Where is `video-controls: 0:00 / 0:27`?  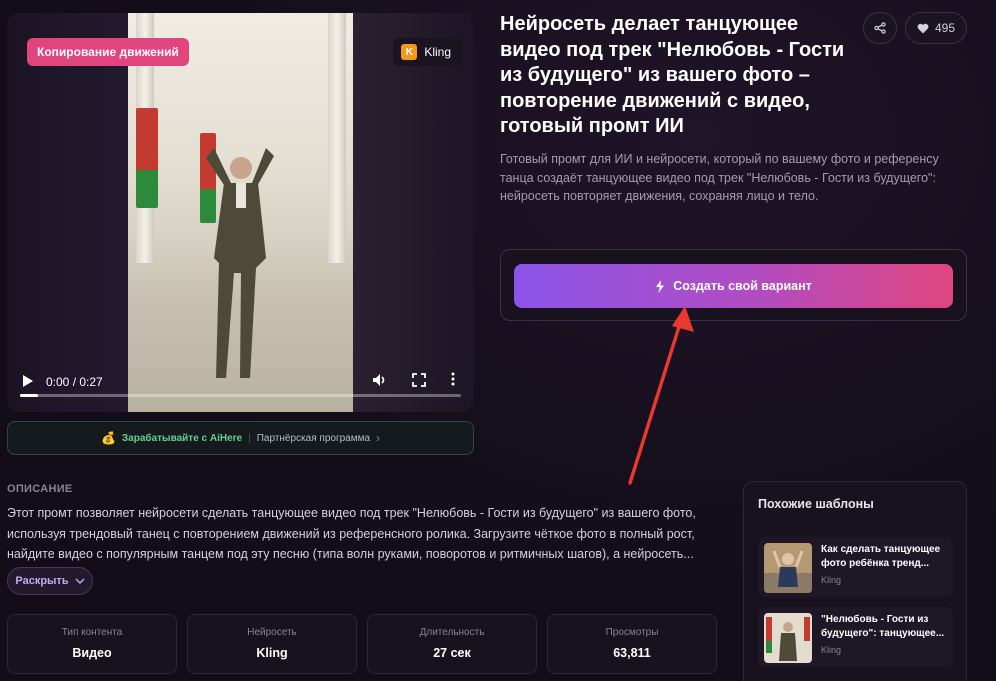 video-controls: 0:00 / 0:27 is located at coordinates (240, 382).